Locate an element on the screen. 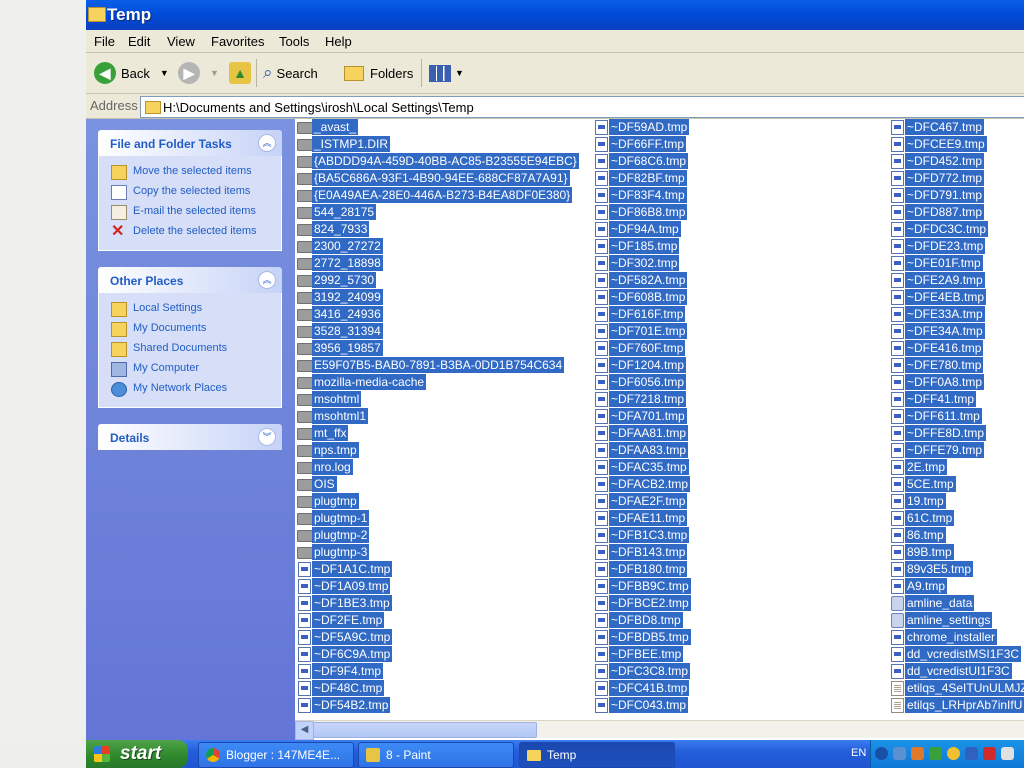  search-button: ⌕ Search is located at coordinates (290, 73).